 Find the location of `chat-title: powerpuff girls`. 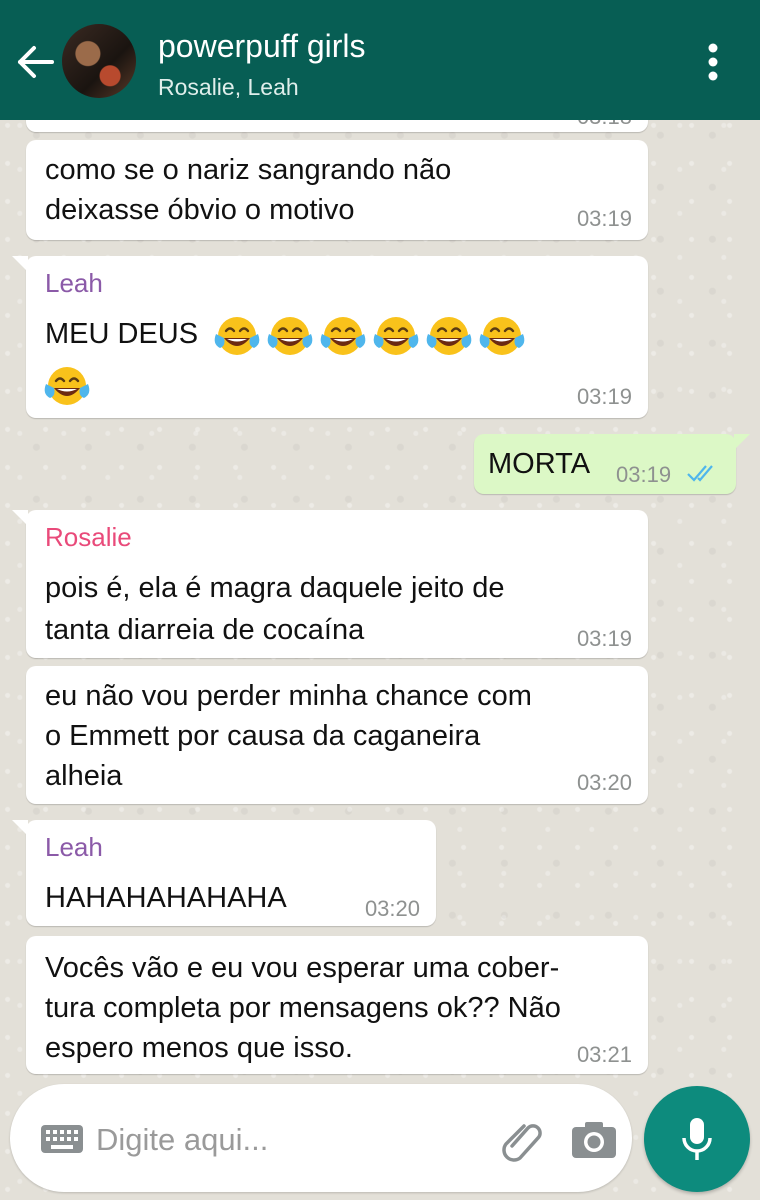

chat-title: powerpuff girls is located at coordinates (262, 46).